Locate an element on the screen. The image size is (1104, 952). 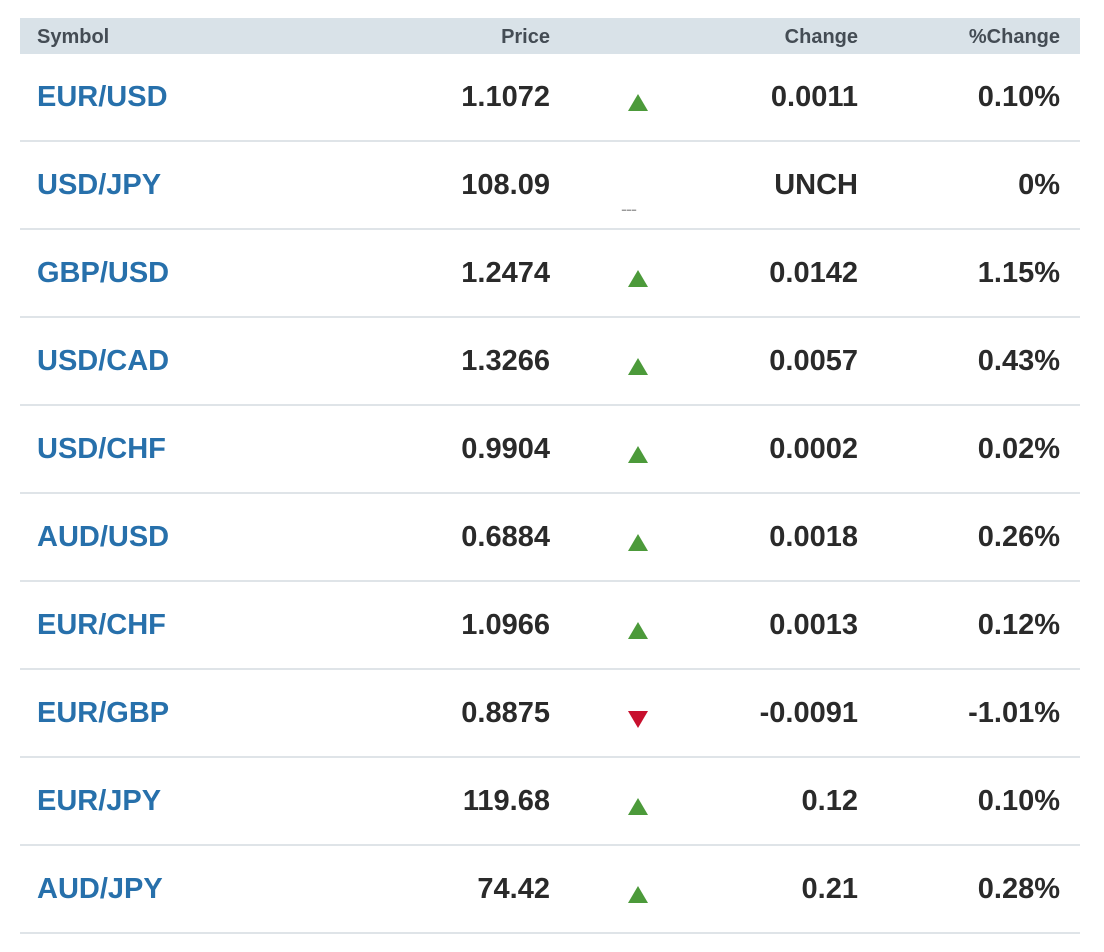
symbol-link: EUR/CHF is located at coordinates (101, 625).